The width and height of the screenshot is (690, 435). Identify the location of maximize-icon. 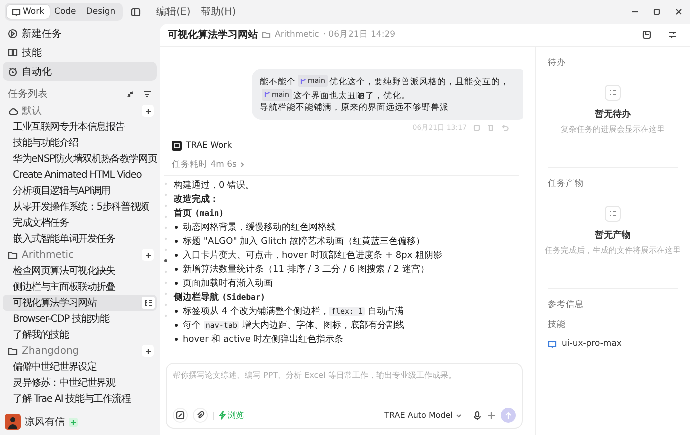
(657, 12).